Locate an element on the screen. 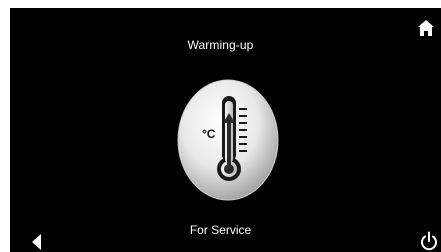 The height and width of the screenshot is (252, 441). home-button is located at coordinates (426, 28).